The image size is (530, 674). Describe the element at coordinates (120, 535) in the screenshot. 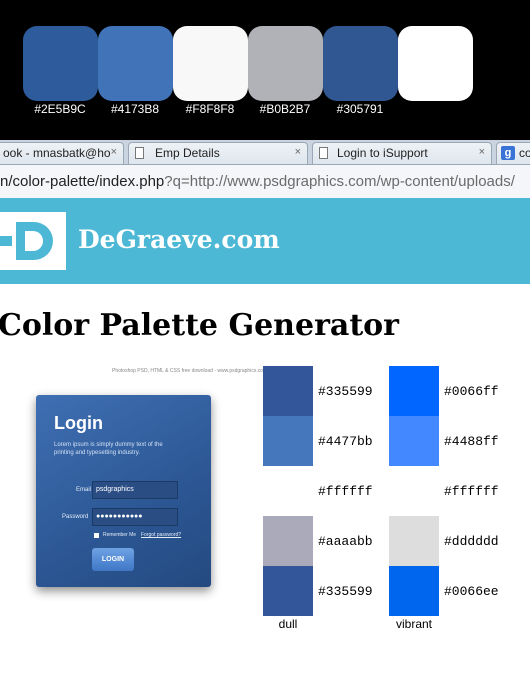

I see `remember-label: Remember Me` at that location.